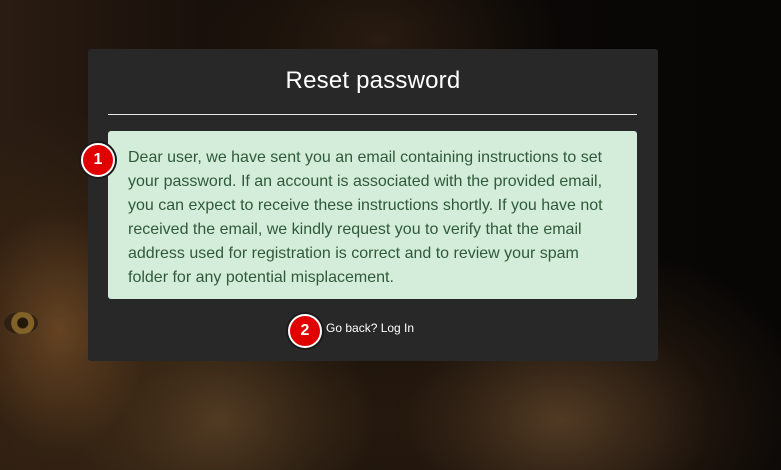  Describe the element at coordinates (373, 80) in the screenshot. I see `page-title: Reset password` at that location.